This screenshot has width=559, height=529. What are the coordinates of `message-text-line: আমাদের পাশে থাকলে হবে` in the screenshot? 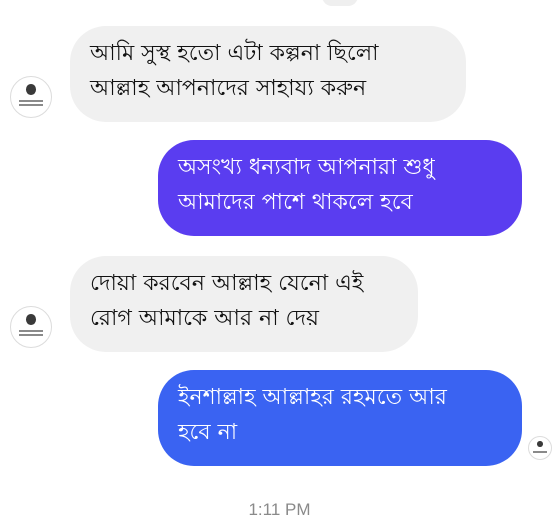 It's located at (295, 202).